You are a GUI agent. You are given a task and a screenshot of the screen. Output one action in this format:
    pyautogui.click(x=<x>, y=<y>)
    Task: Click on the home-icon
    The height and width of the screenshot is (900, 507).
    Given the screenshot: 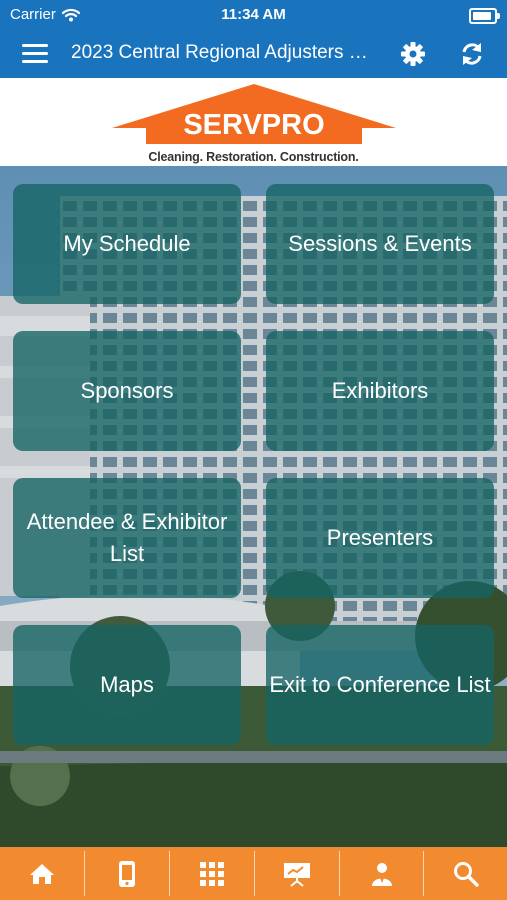 What is the action you would take?
    pyautogui.click(x=42, y=873)
    